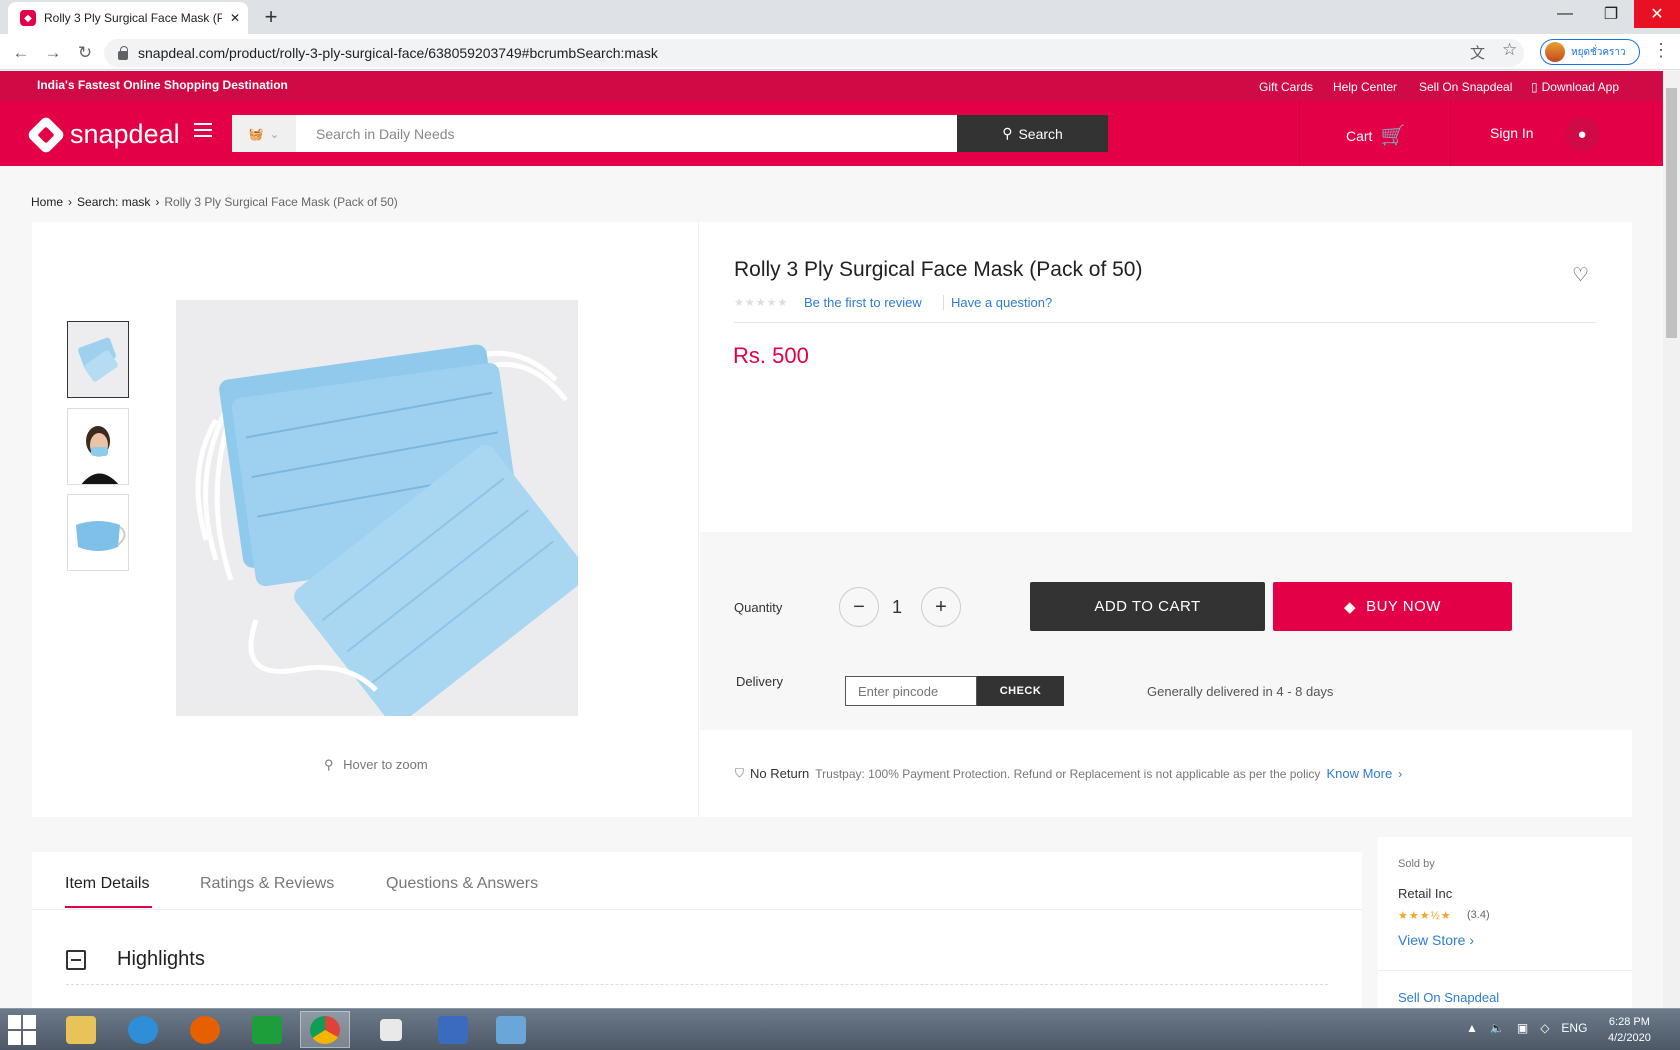 This screenshot has height=1050, width=1680. What do you see at coordinates (271, 17) in the screenshot?
I see `new-tab-button: +` at bounding box center [271, 17].